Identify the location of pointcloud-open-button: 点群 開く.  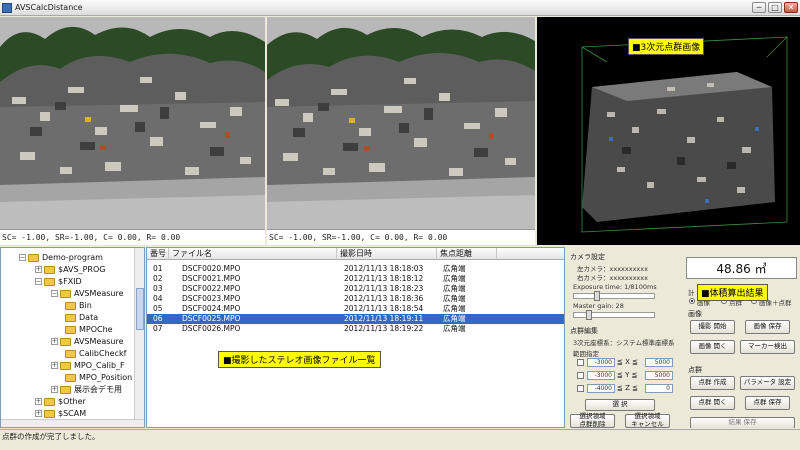
(712, 403).